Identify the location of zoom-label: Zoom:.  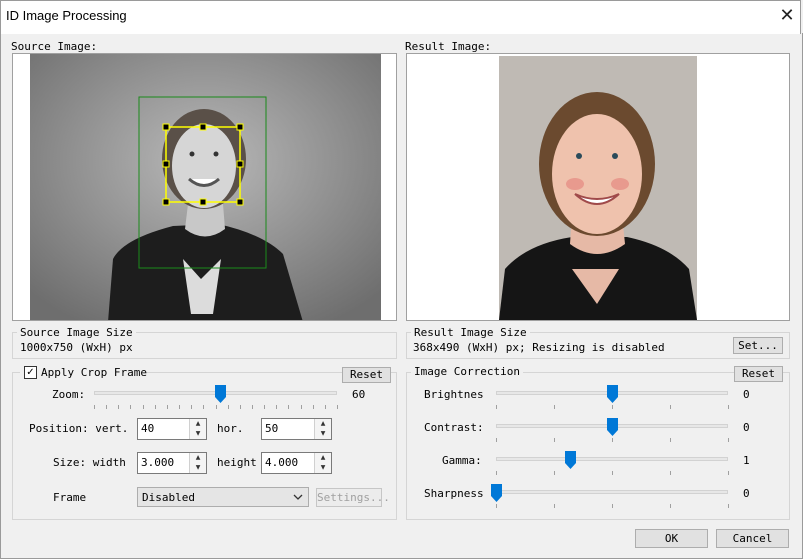
(69, 394).